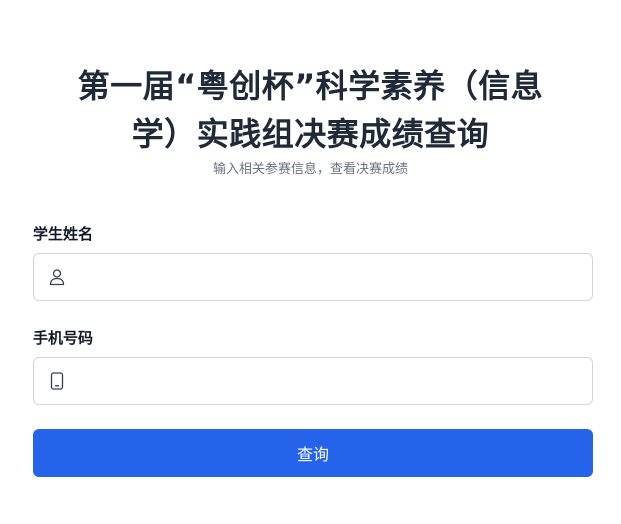 This screenshot has height=524, width=621. Describe the element at coordinates (63, 234) in the screenshot. I see `student-name-label: 学生姓名` at that location.